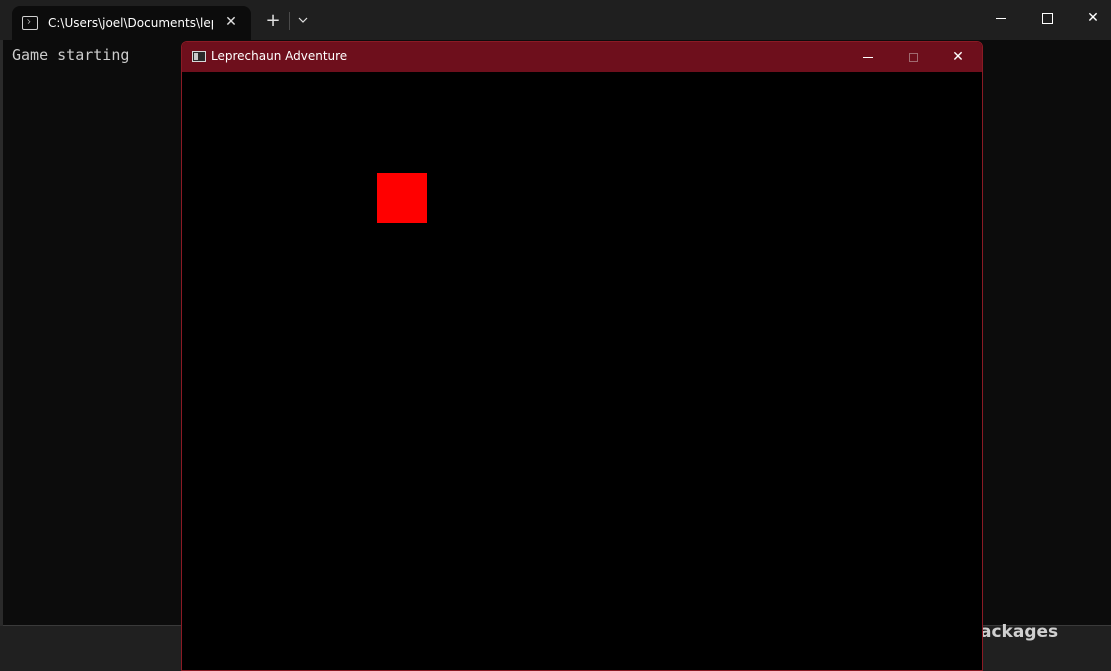  I want to click on background-text: ackages, so click(1019, 632).